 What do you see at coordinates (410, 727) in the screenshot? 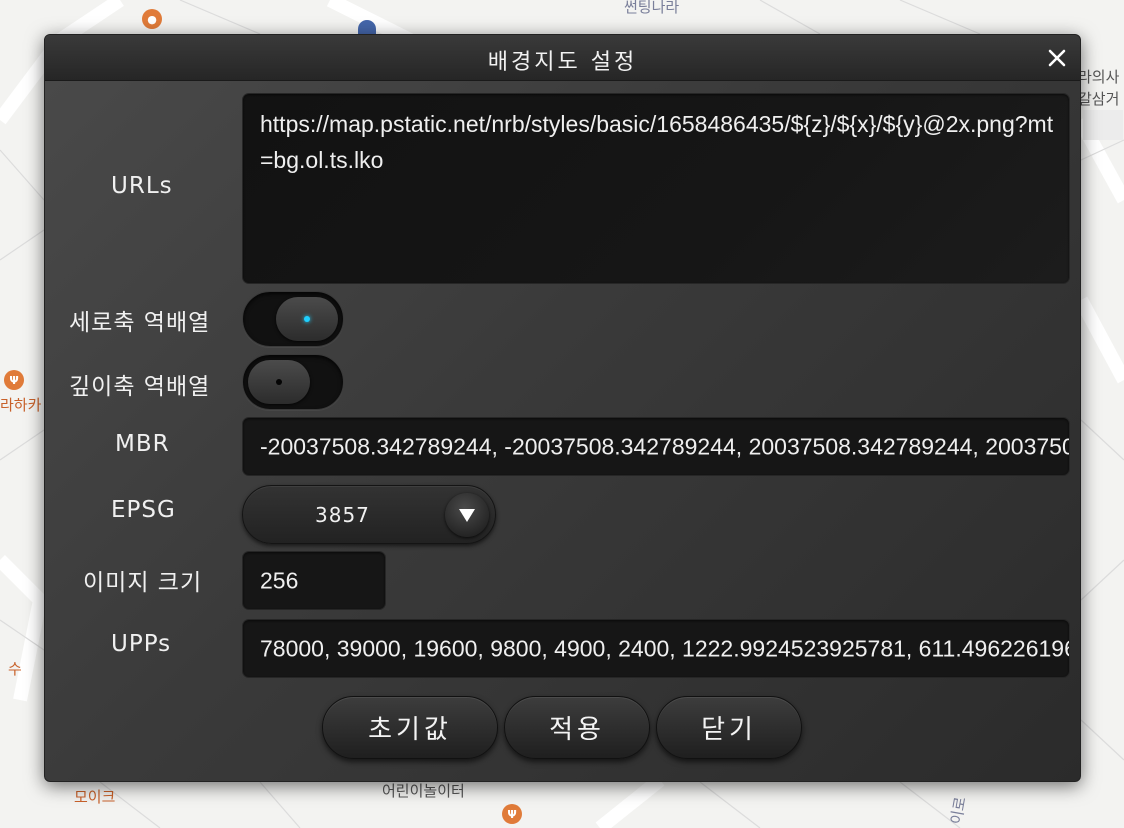
I see `reset-button: 초기값` at bounding box center [410, 727].